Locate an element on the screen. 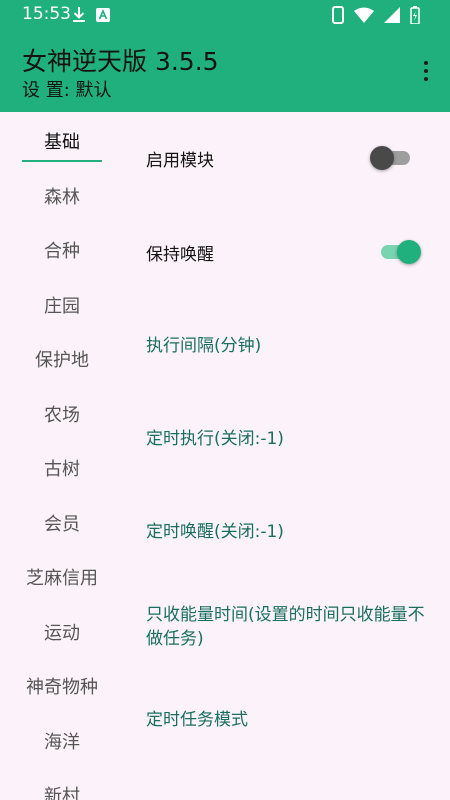  tab-farm: 农场 is located at coordinates (62, 414).